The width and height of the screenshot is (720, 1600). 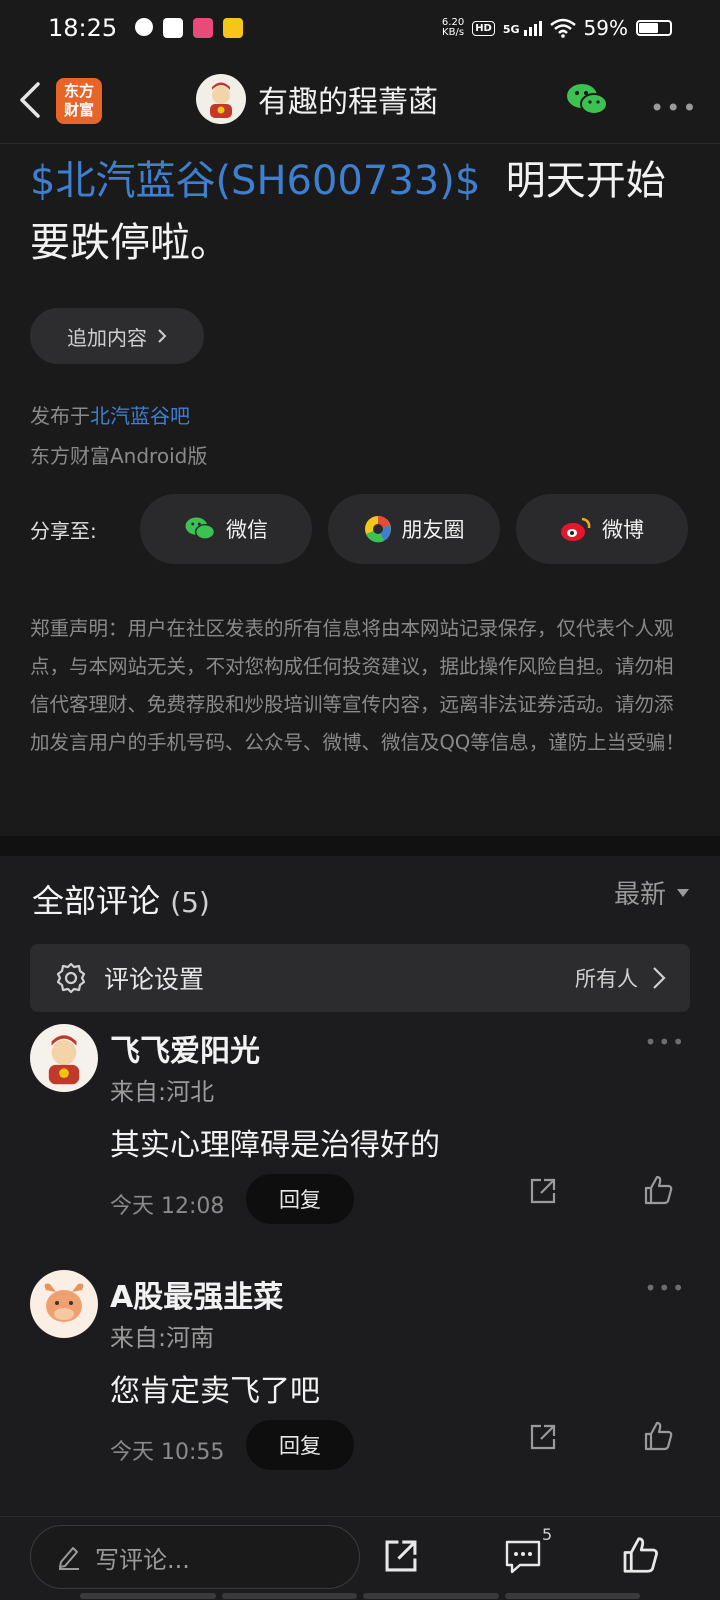 I want to click on share-row: 分享至: 微信 朋友圈 微博, so click(x=360, y=529).